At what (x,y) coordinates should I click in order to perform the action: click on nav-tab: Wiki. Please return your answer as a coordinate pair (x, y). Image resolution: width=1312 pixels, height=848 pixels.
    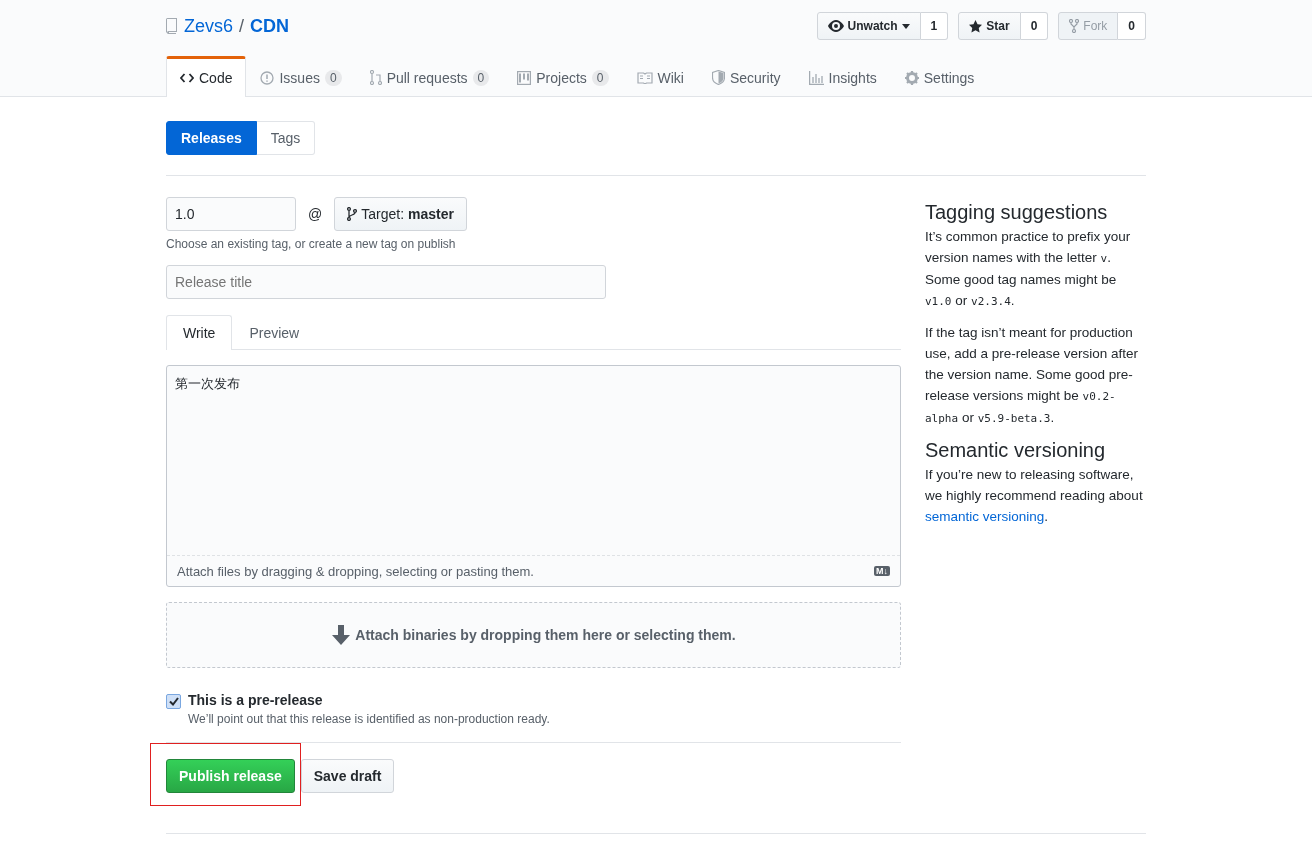
    Looking at the image, I should click on (660, 76).